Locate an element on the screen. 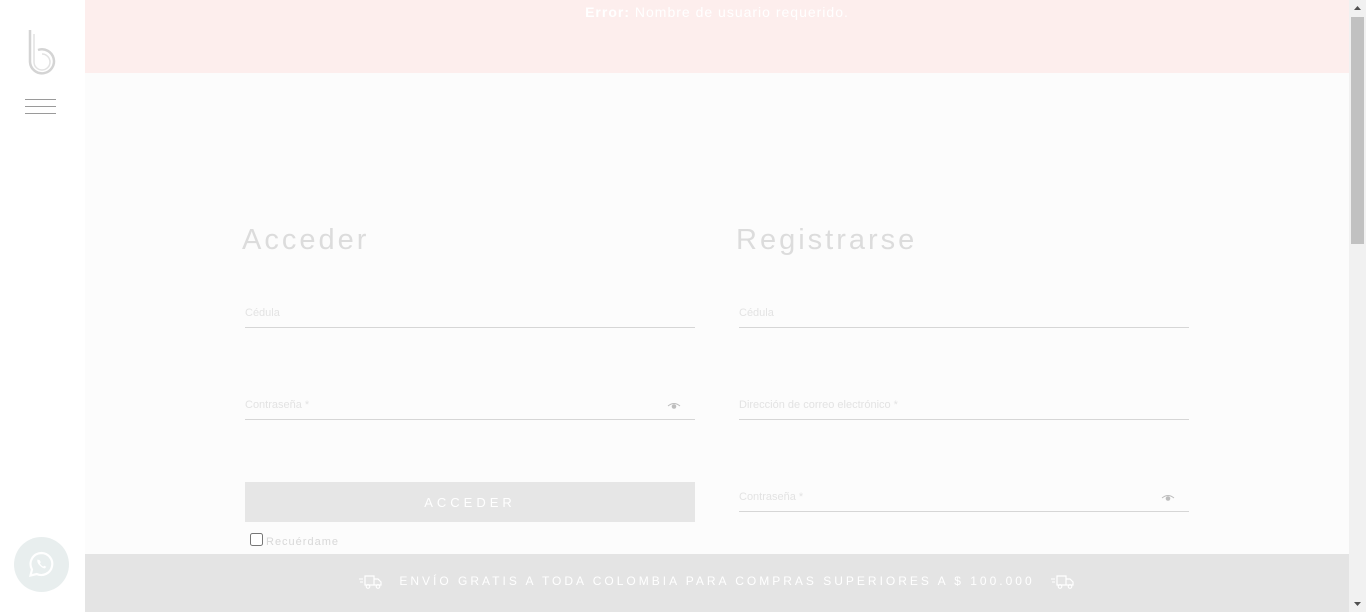  error-banner: Error: Nombre de usuario requerido. is located at coordinates (717, 36).